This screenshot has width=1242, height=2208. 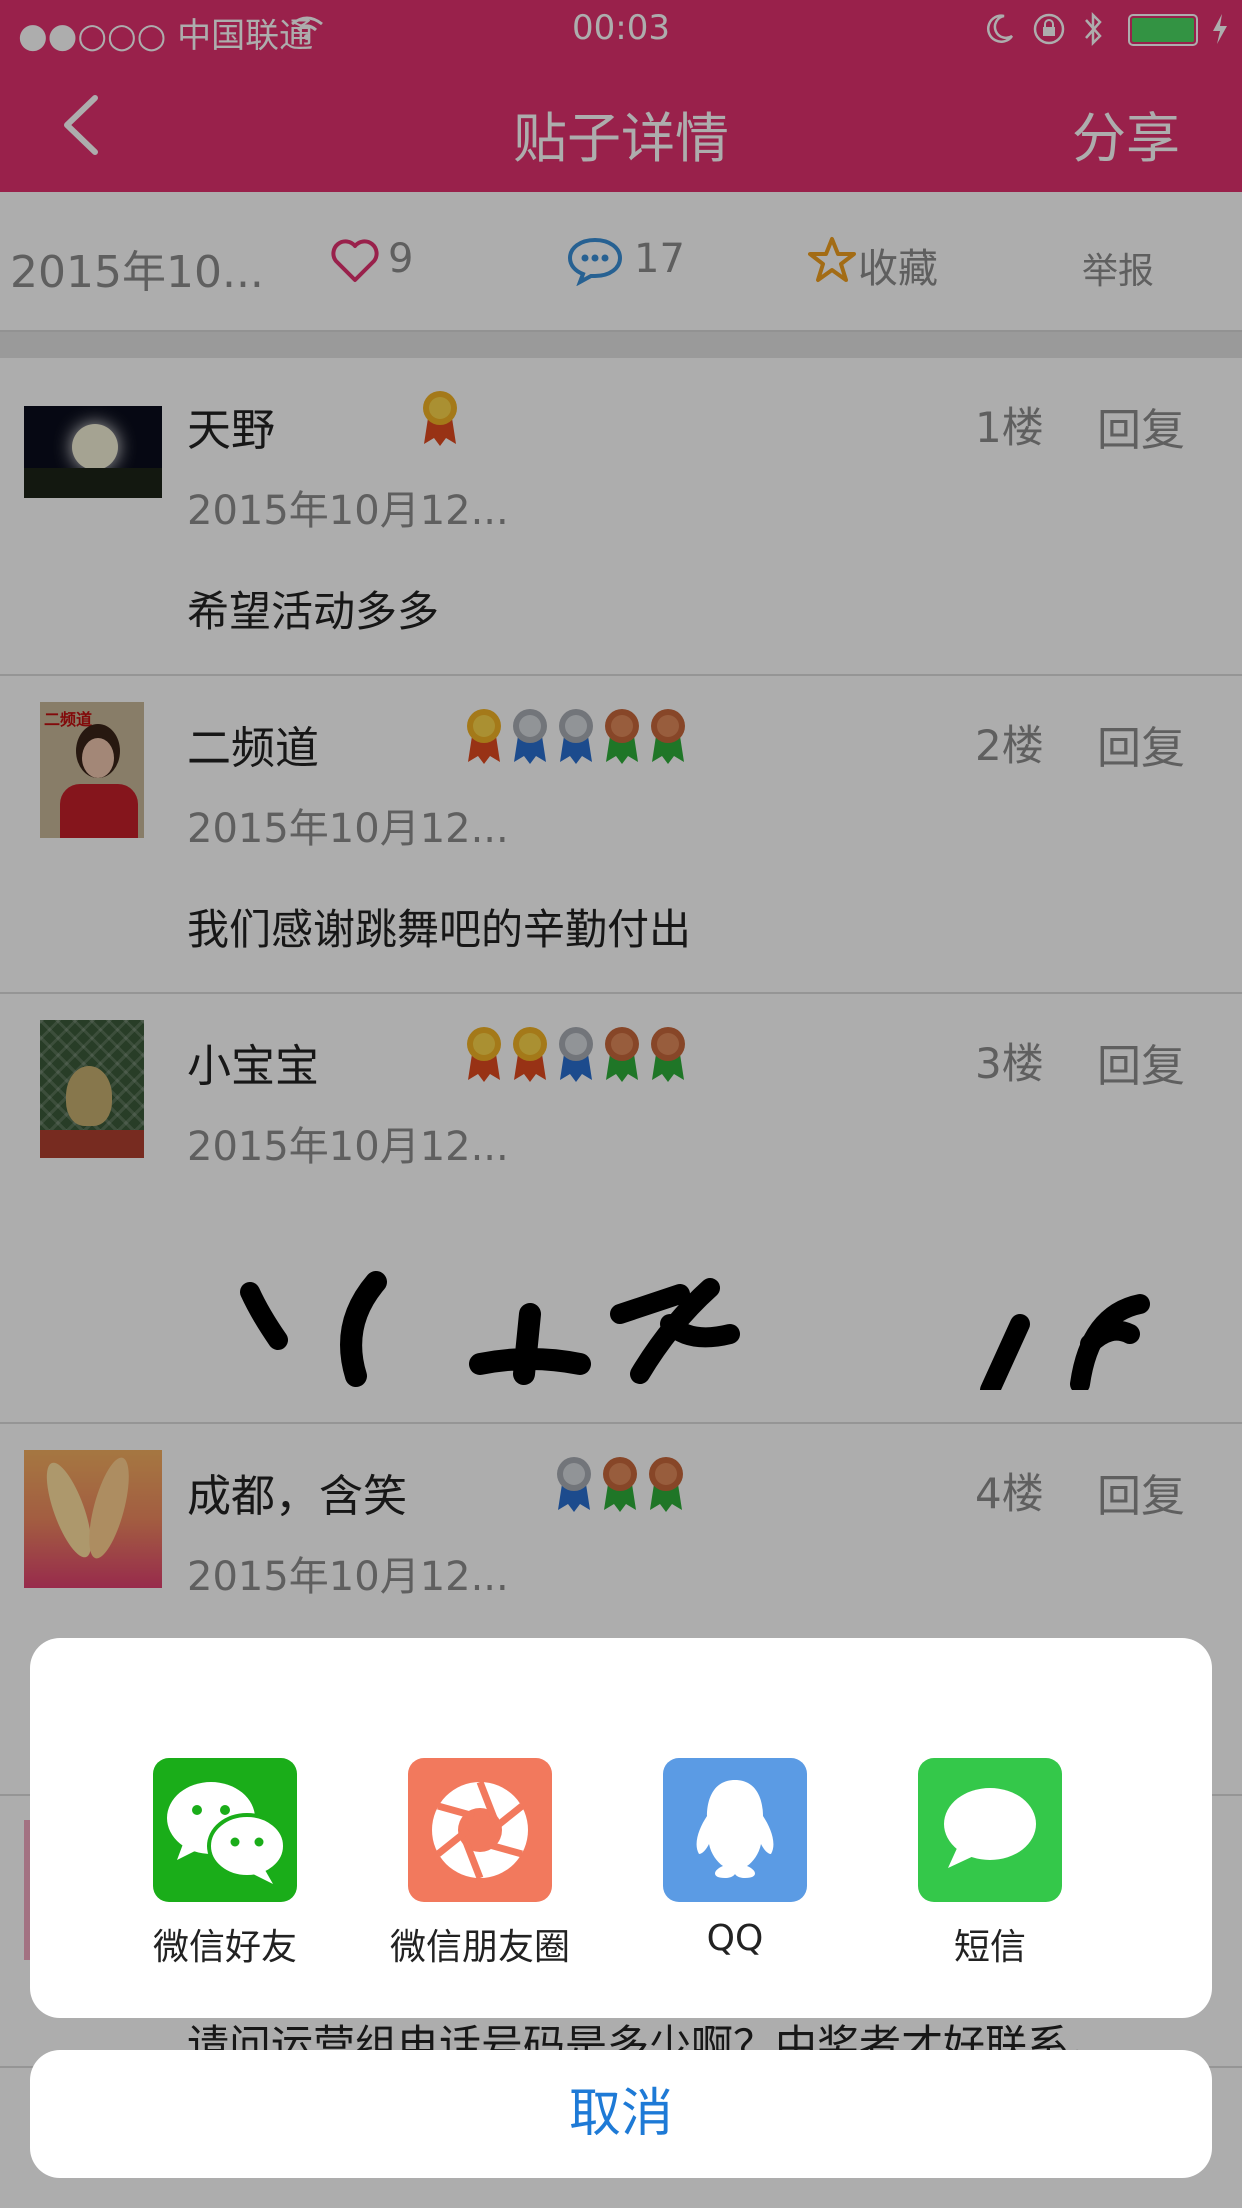 I want to click on share-label: QQ, so click(x=735, y=1938).